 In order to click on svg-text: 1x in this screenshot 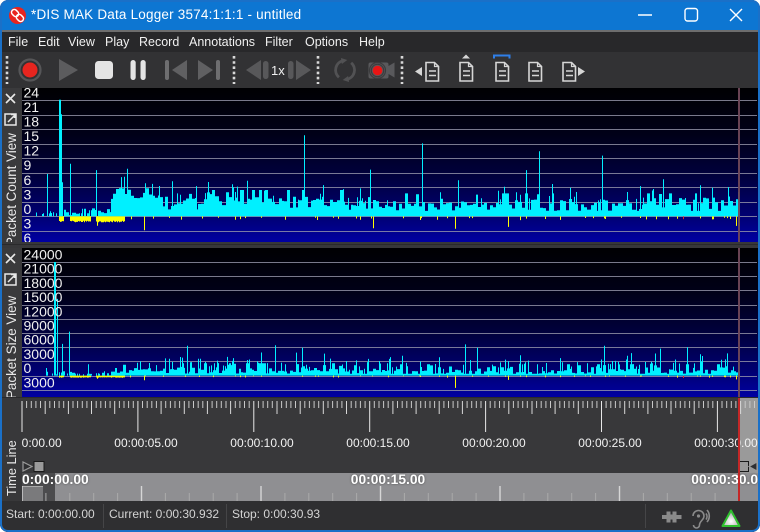, I will do `click(278, 70)`.